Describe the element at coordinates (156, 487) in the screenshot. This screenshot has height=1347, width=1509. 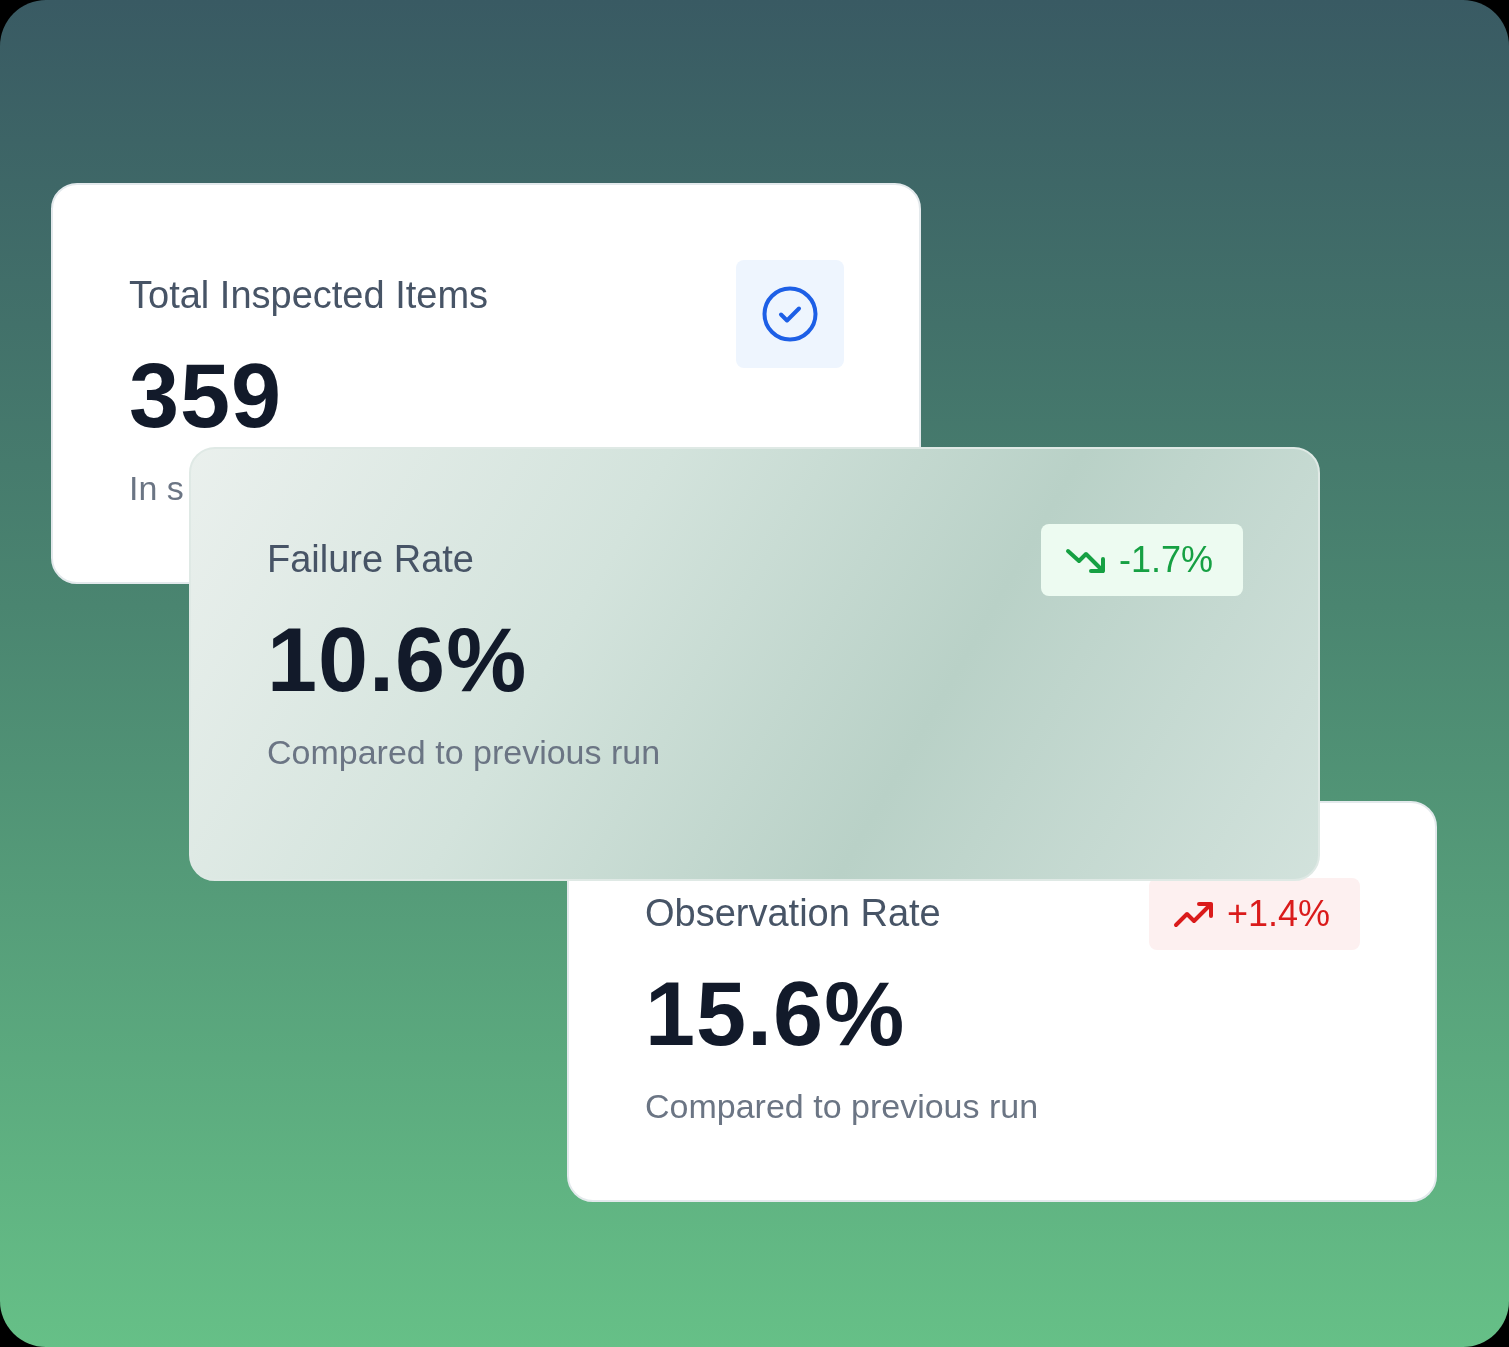
I see `card-subtitle: In s` at that location.